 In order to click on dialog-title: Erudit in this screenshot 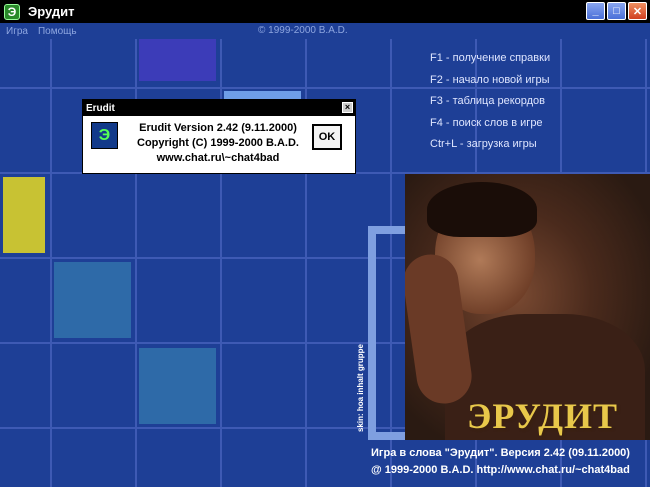, I will do `click(100, 108)`.